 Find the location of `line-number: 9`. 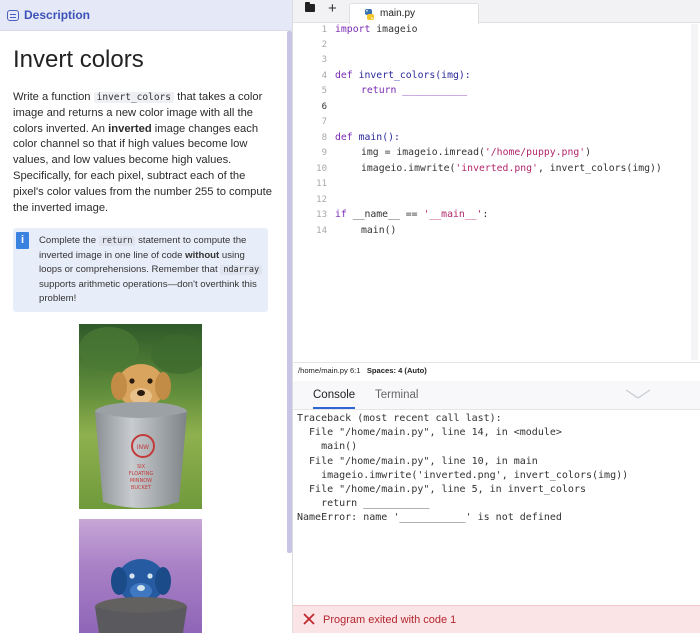

line-number: 9 is located at coordinates (324, 153).